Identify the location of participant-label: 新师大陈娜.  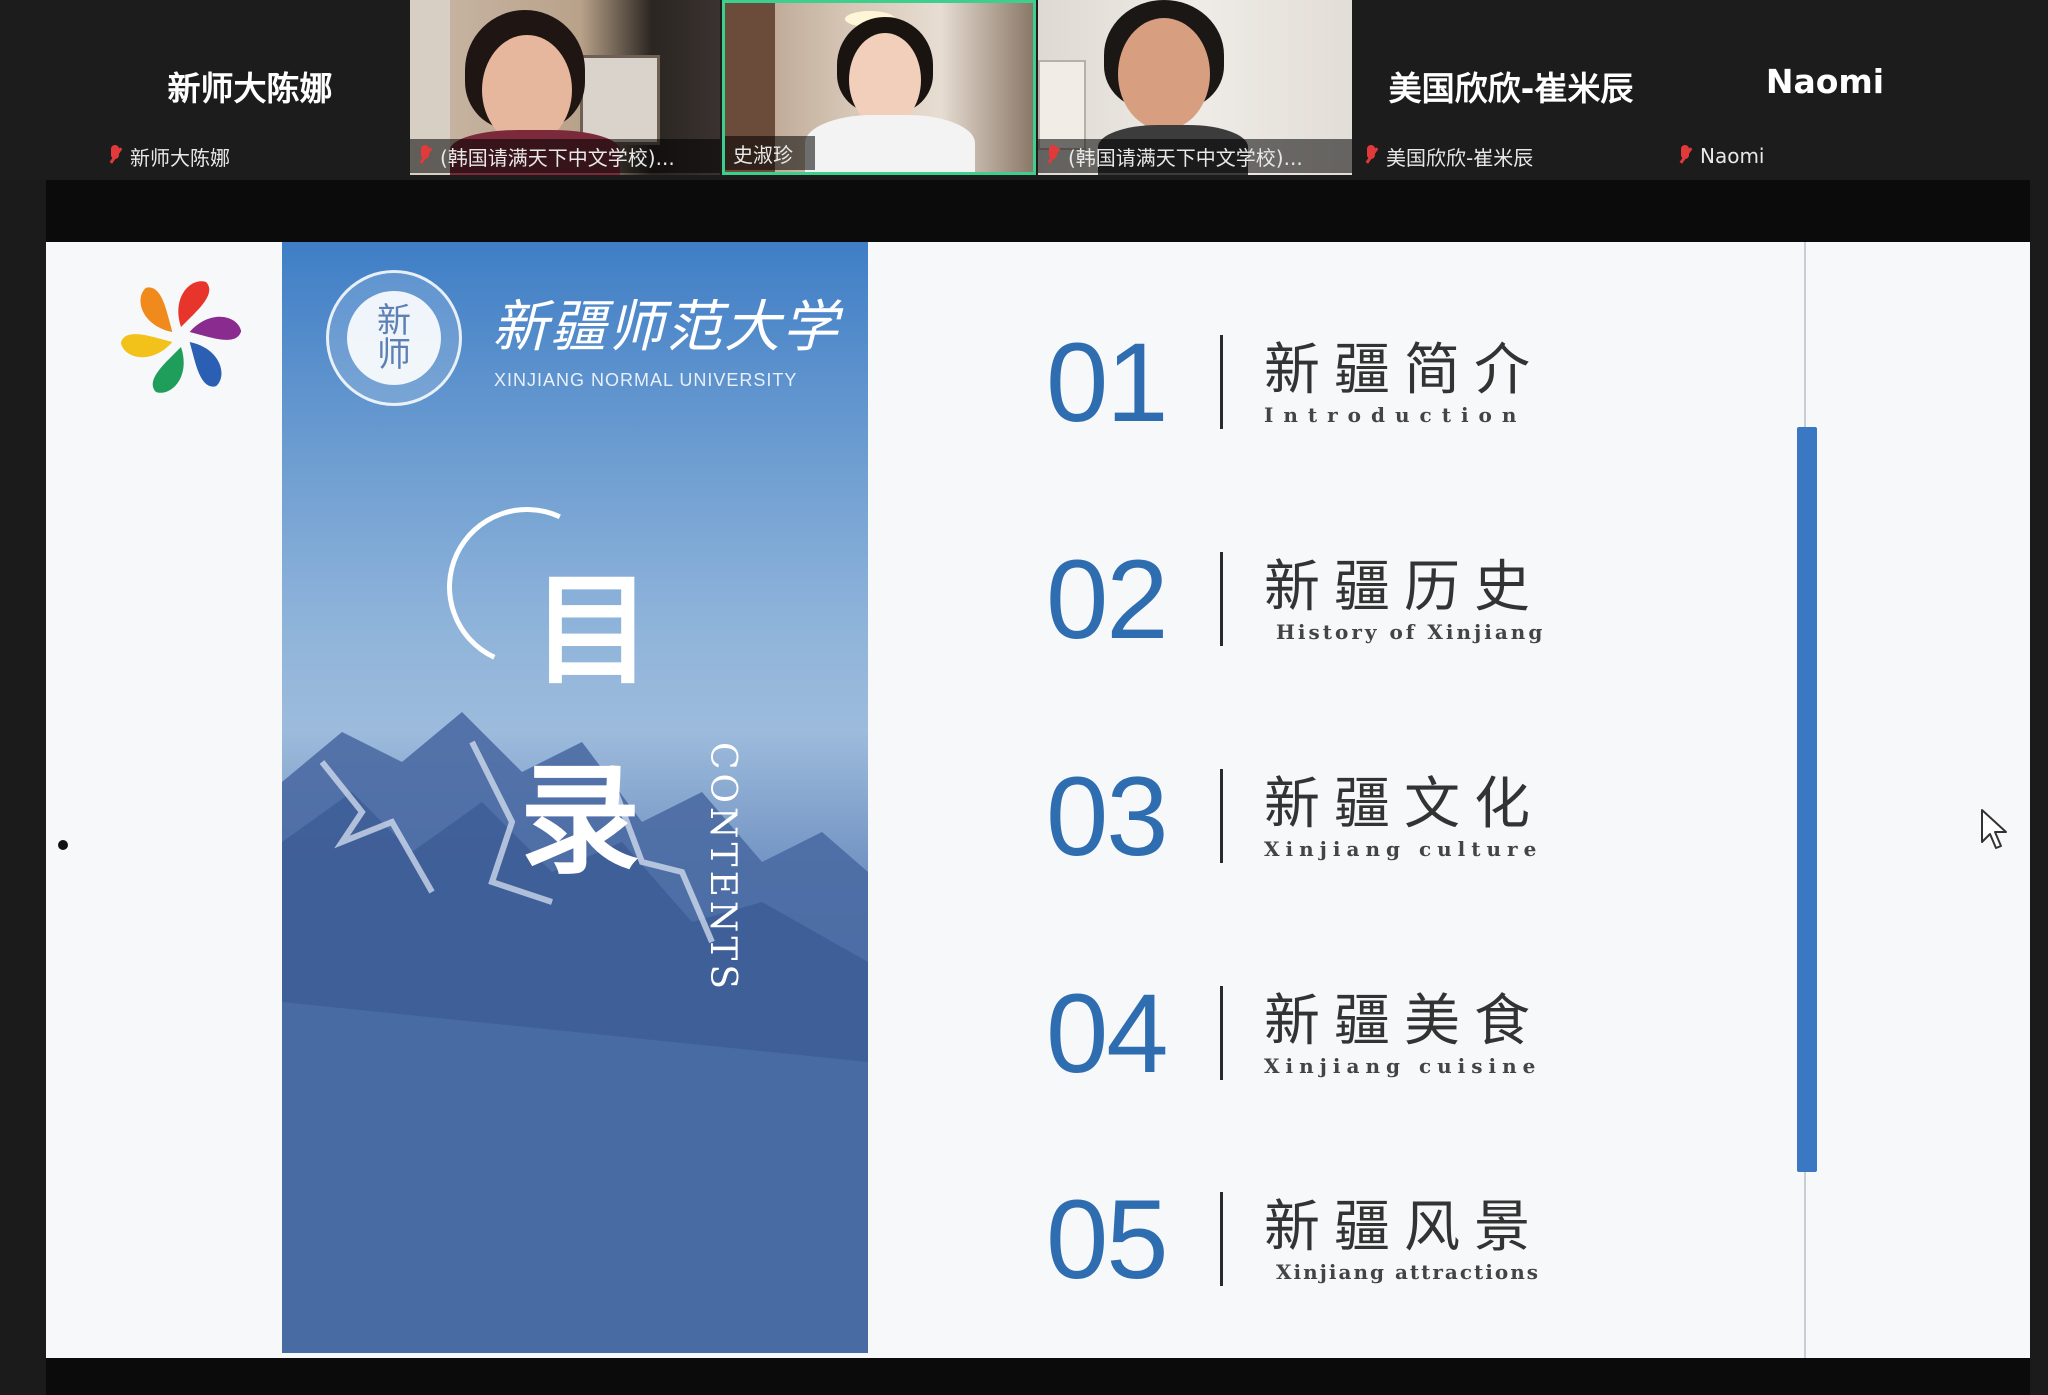
(170, 156).